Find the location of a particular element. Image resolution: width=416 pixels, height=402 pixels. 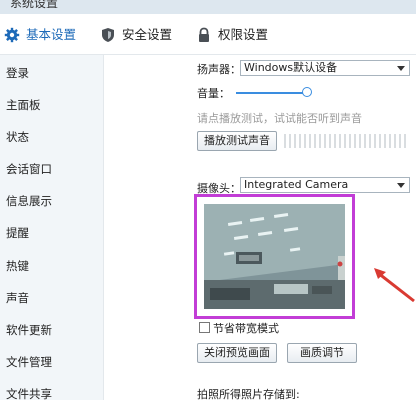

sidebar-item-main-panel: 主面板 is located at coordinates (23, 105).